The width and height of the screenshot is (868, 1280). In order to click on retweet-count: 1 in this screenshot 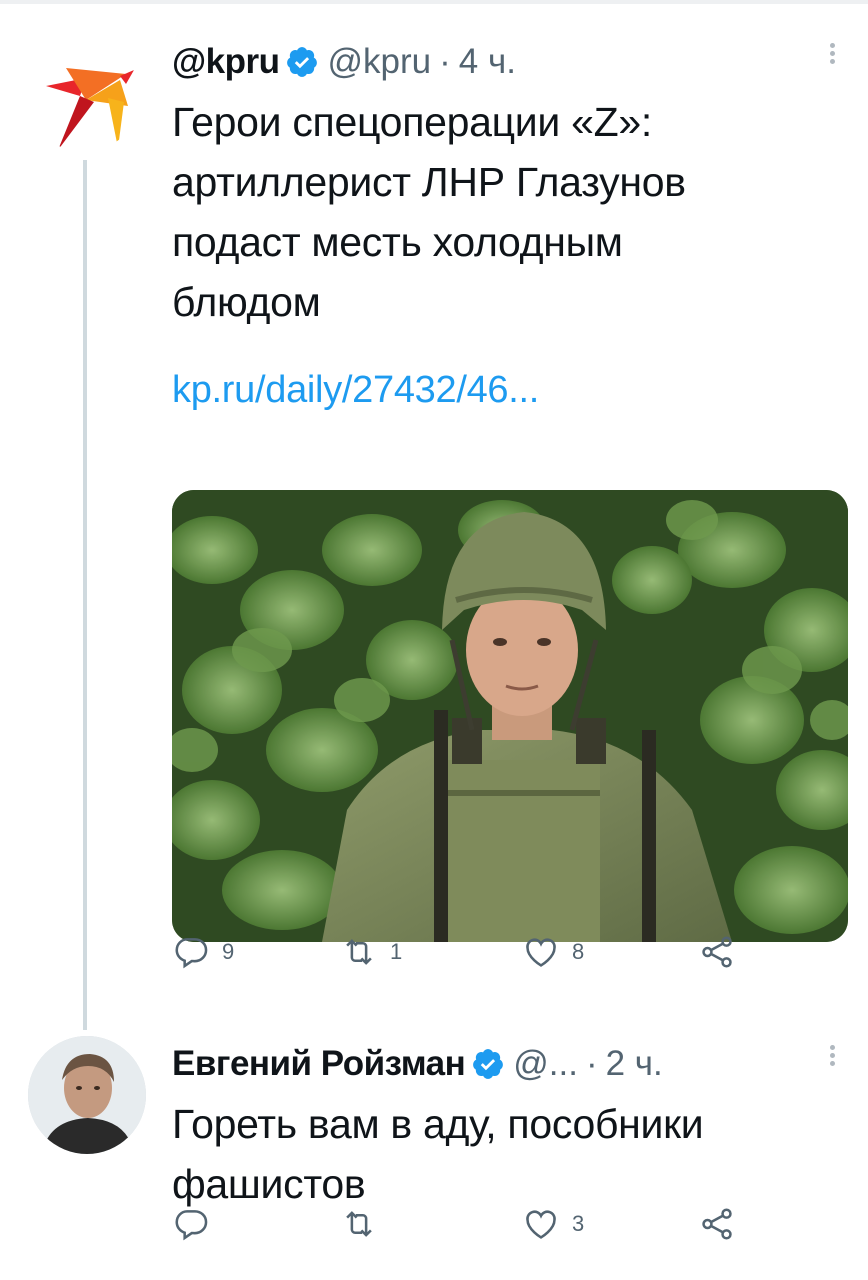, I will do `click(396, 951)`.